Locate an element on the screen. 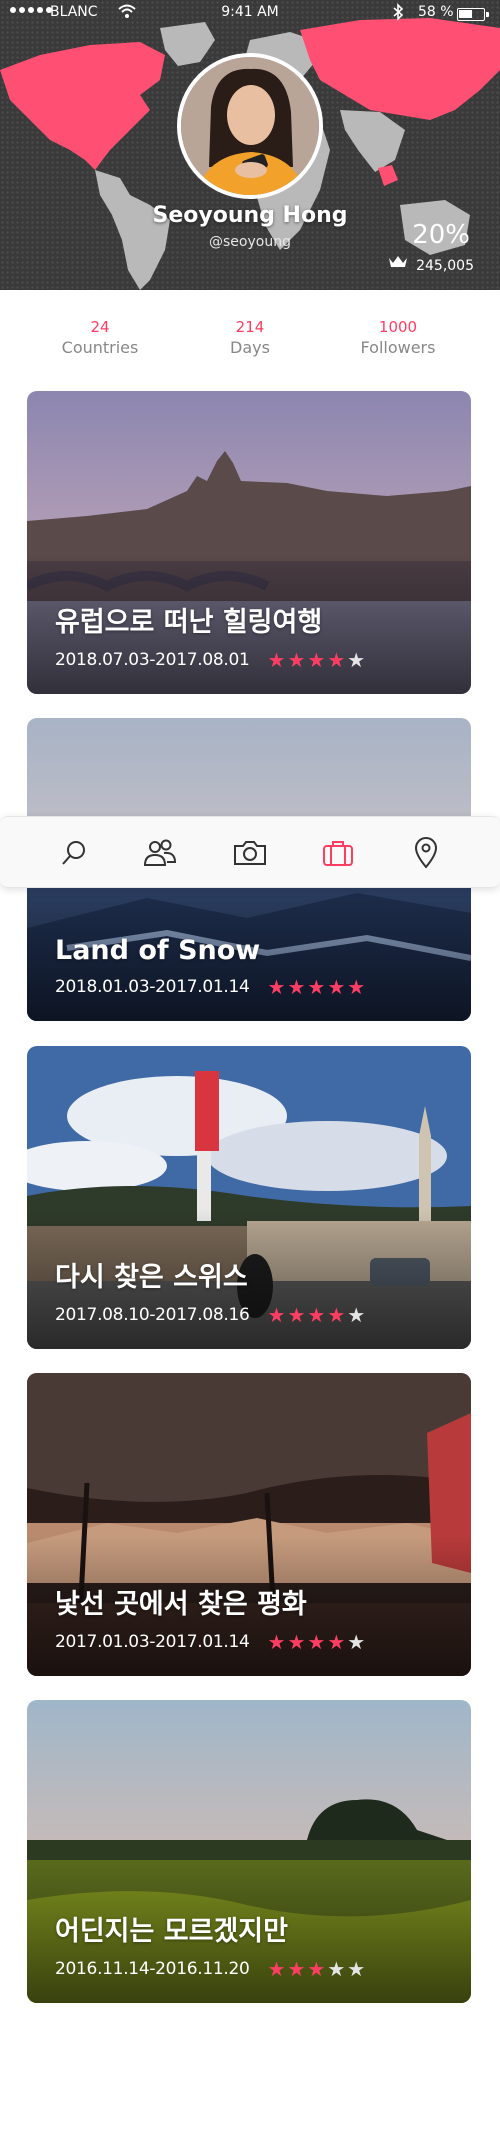 This screenshot has height=2139, width=500. trip-dates: 2017.01.03-2017.01.14 is located at coordinates (152, 1642).